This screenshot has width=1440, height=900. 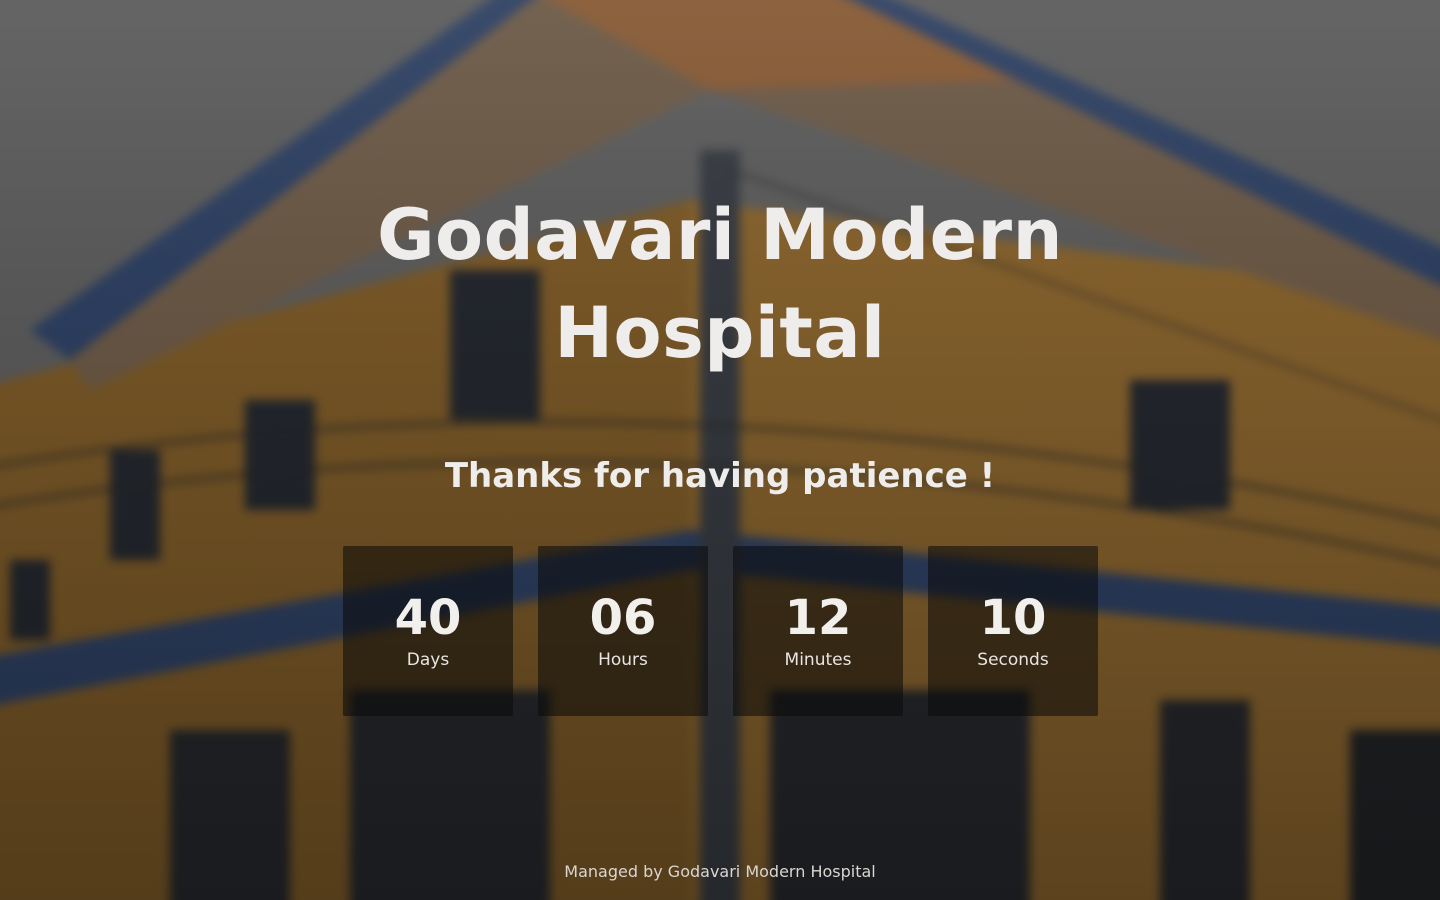 What do you see at coordinates (818, 618) in the screenshot?
I see `countdown-value: 12` at bounding box center [818, 618].